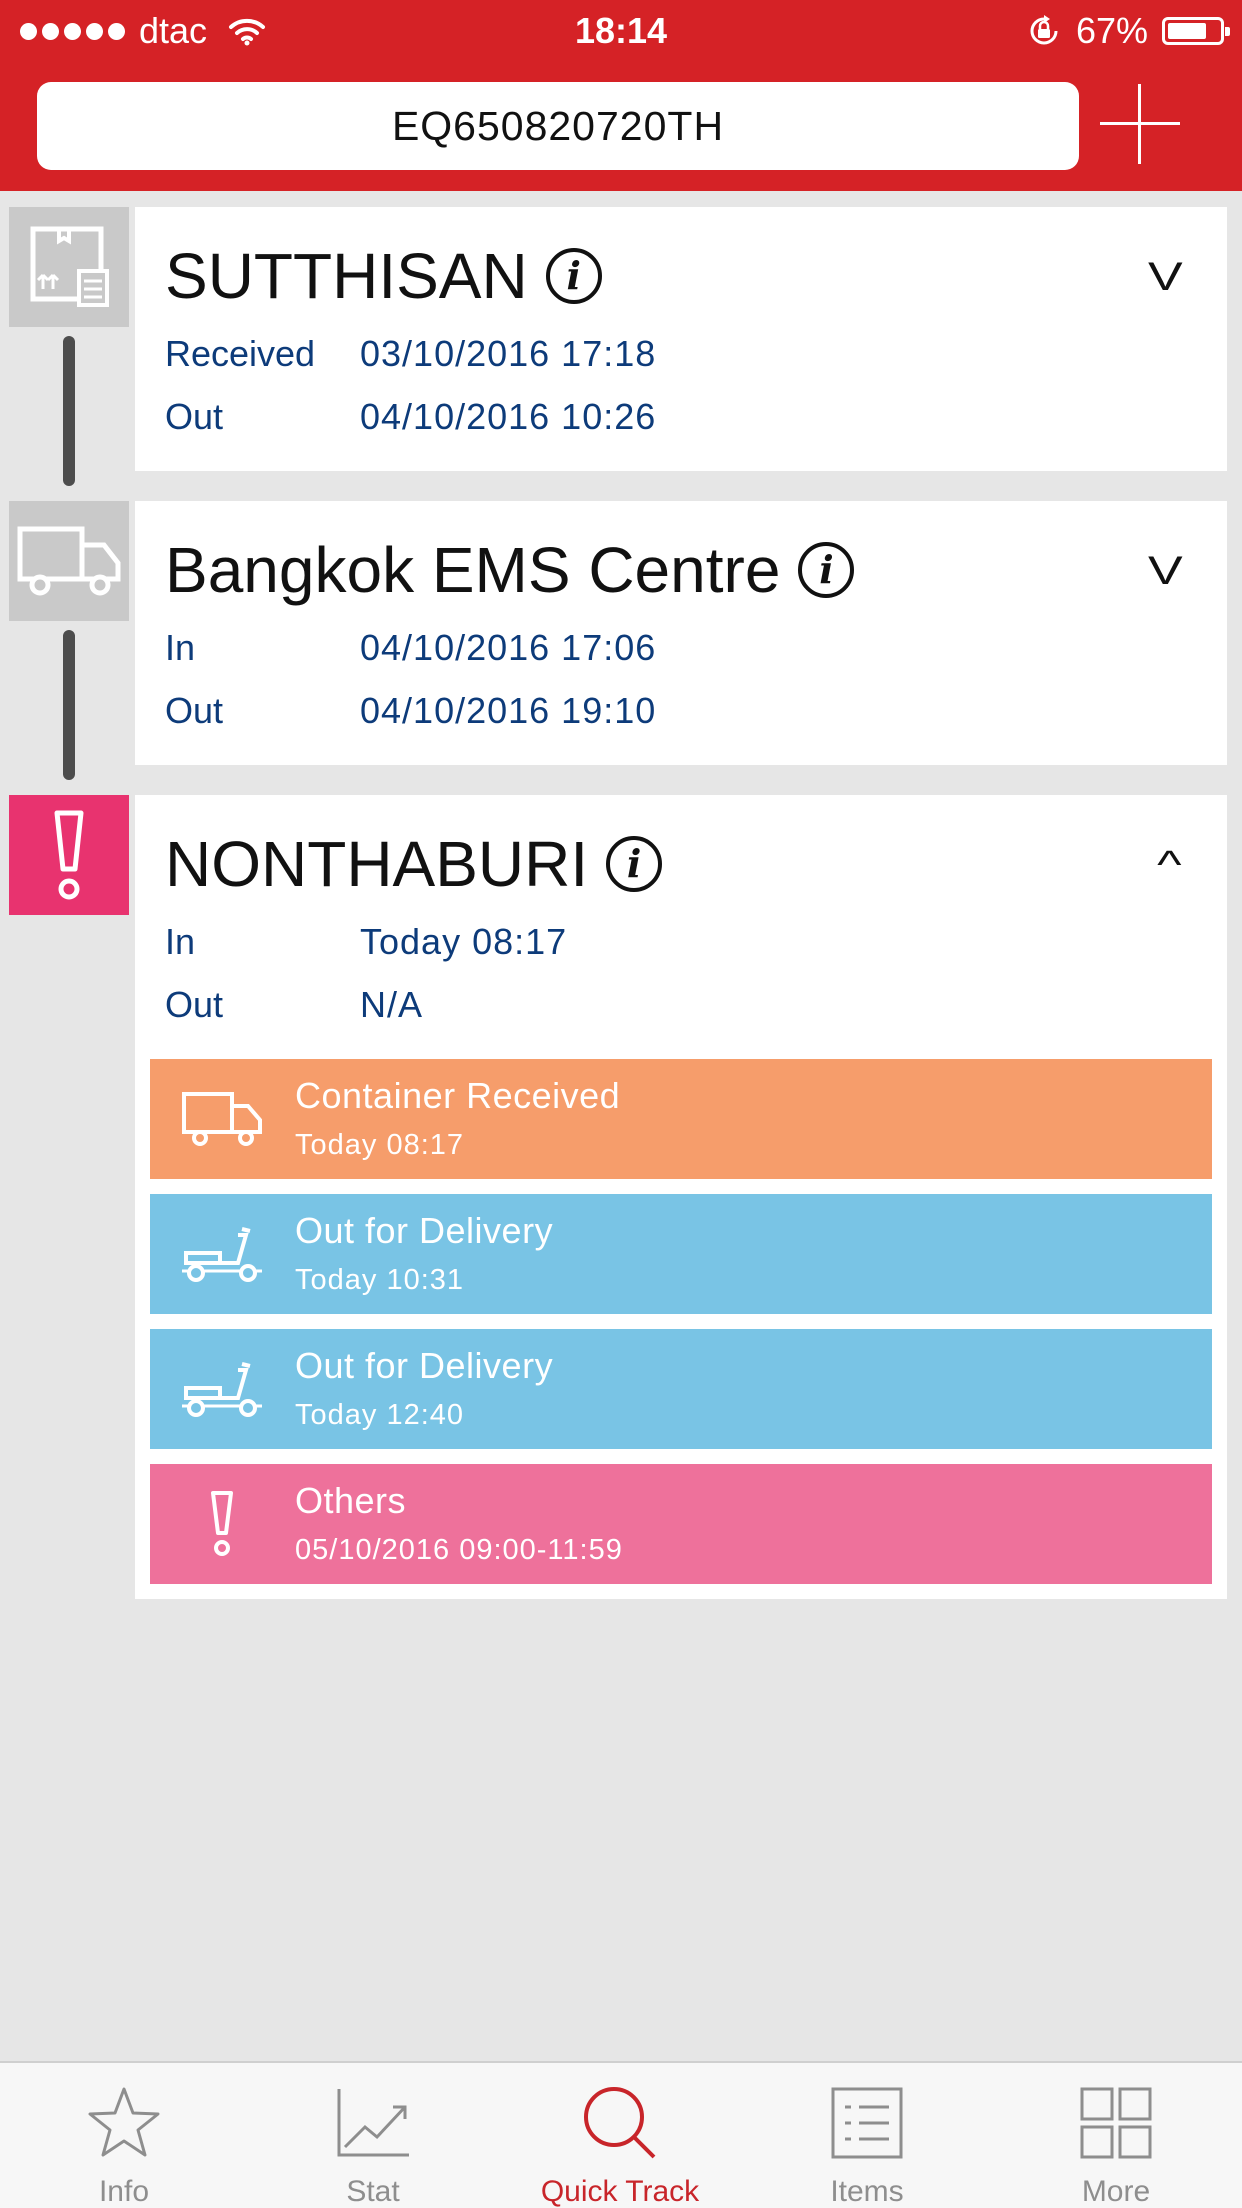 This screenshot has height=2208, width=1242. I want to click on tab-more: More, so click(1116, 2135).